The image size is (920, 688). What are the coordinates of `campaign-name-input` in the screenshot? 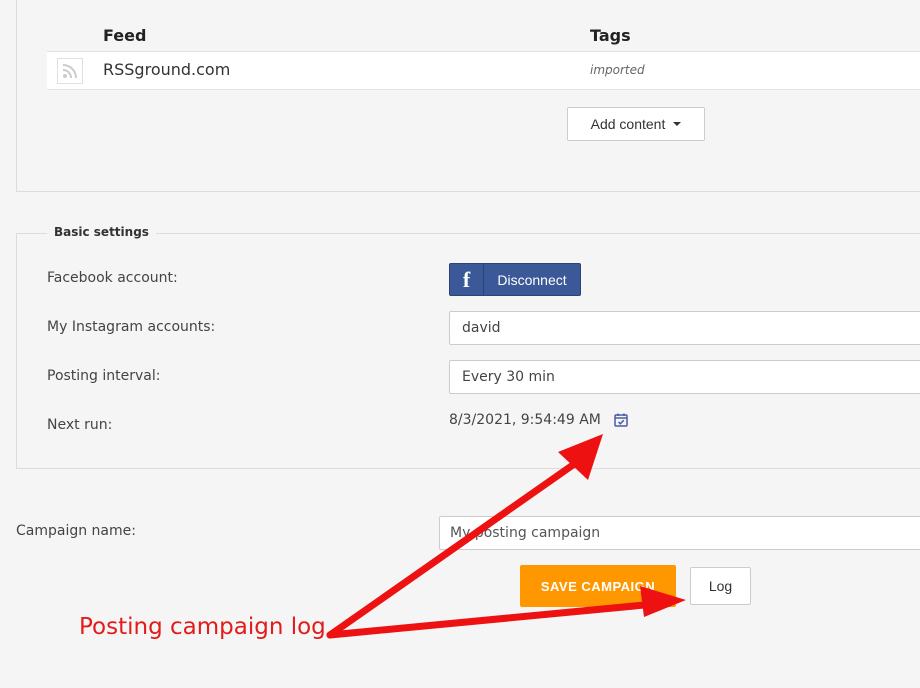 It's located at (679, 533).